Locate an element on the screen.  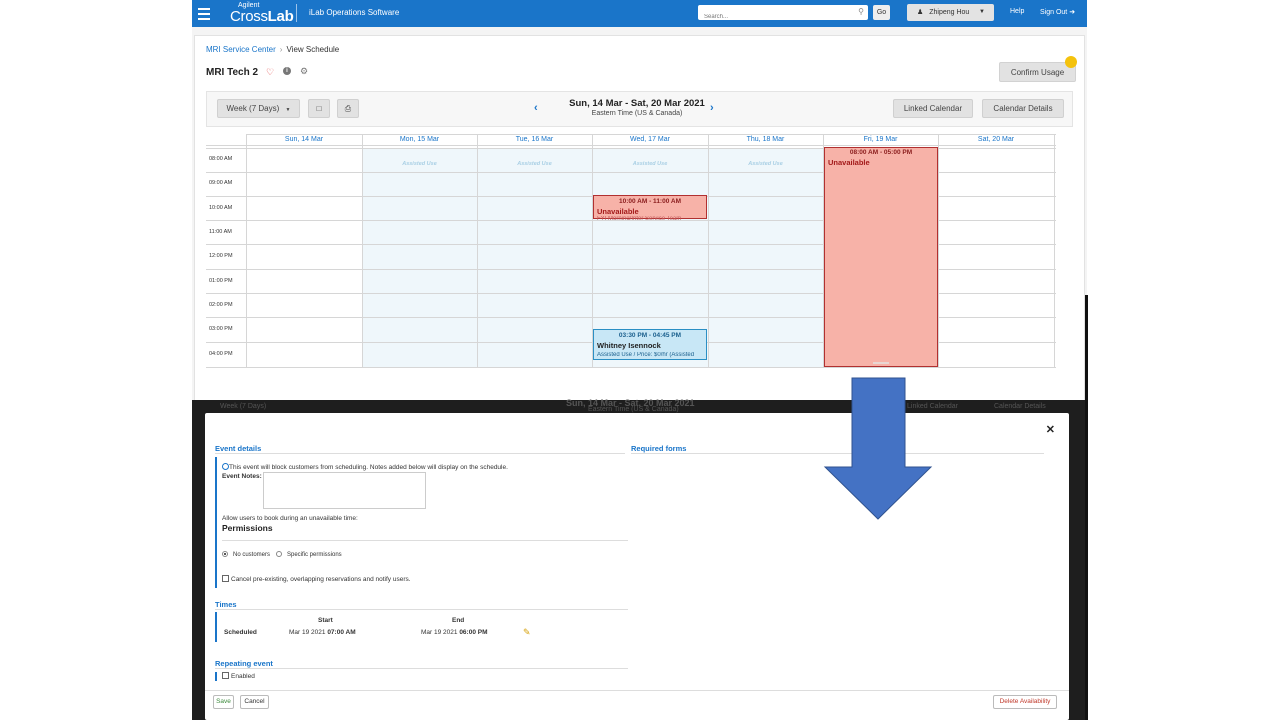
sign-out-link: Sign Out ➜ is located at coordinates (1057, 12).